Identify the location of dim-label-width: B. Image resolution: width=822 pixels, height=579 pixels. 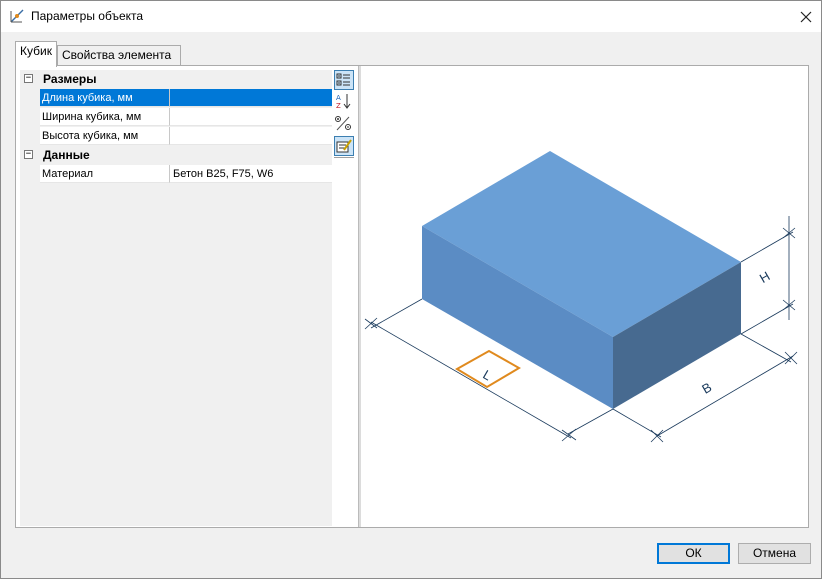
(706, 387).